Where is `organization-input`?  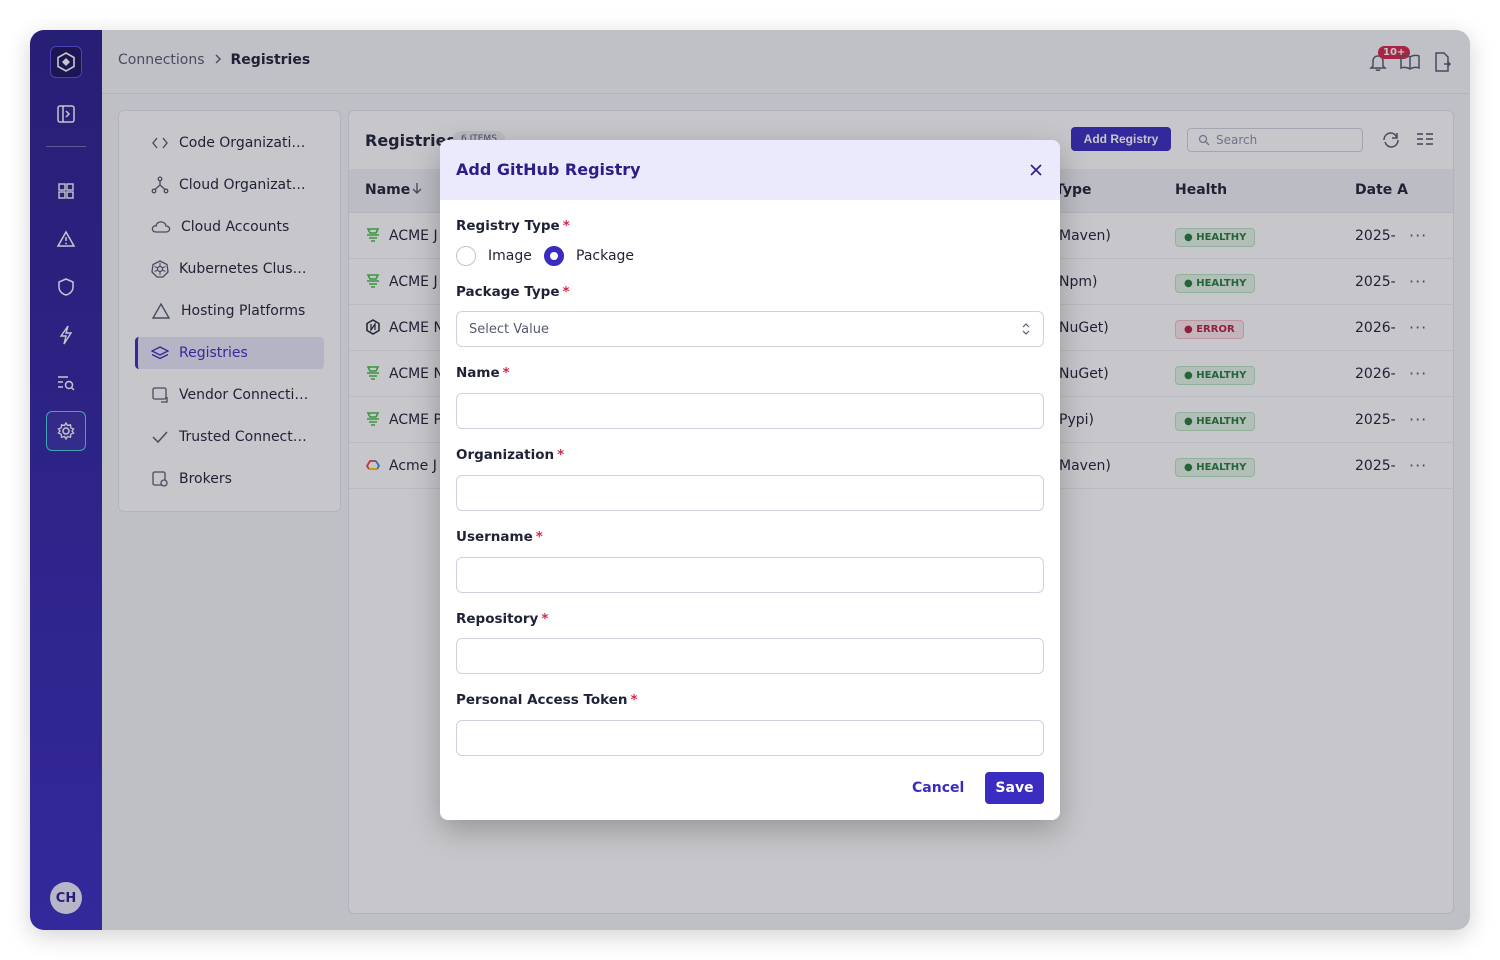 organization-input is located at coordinates (750, 493).